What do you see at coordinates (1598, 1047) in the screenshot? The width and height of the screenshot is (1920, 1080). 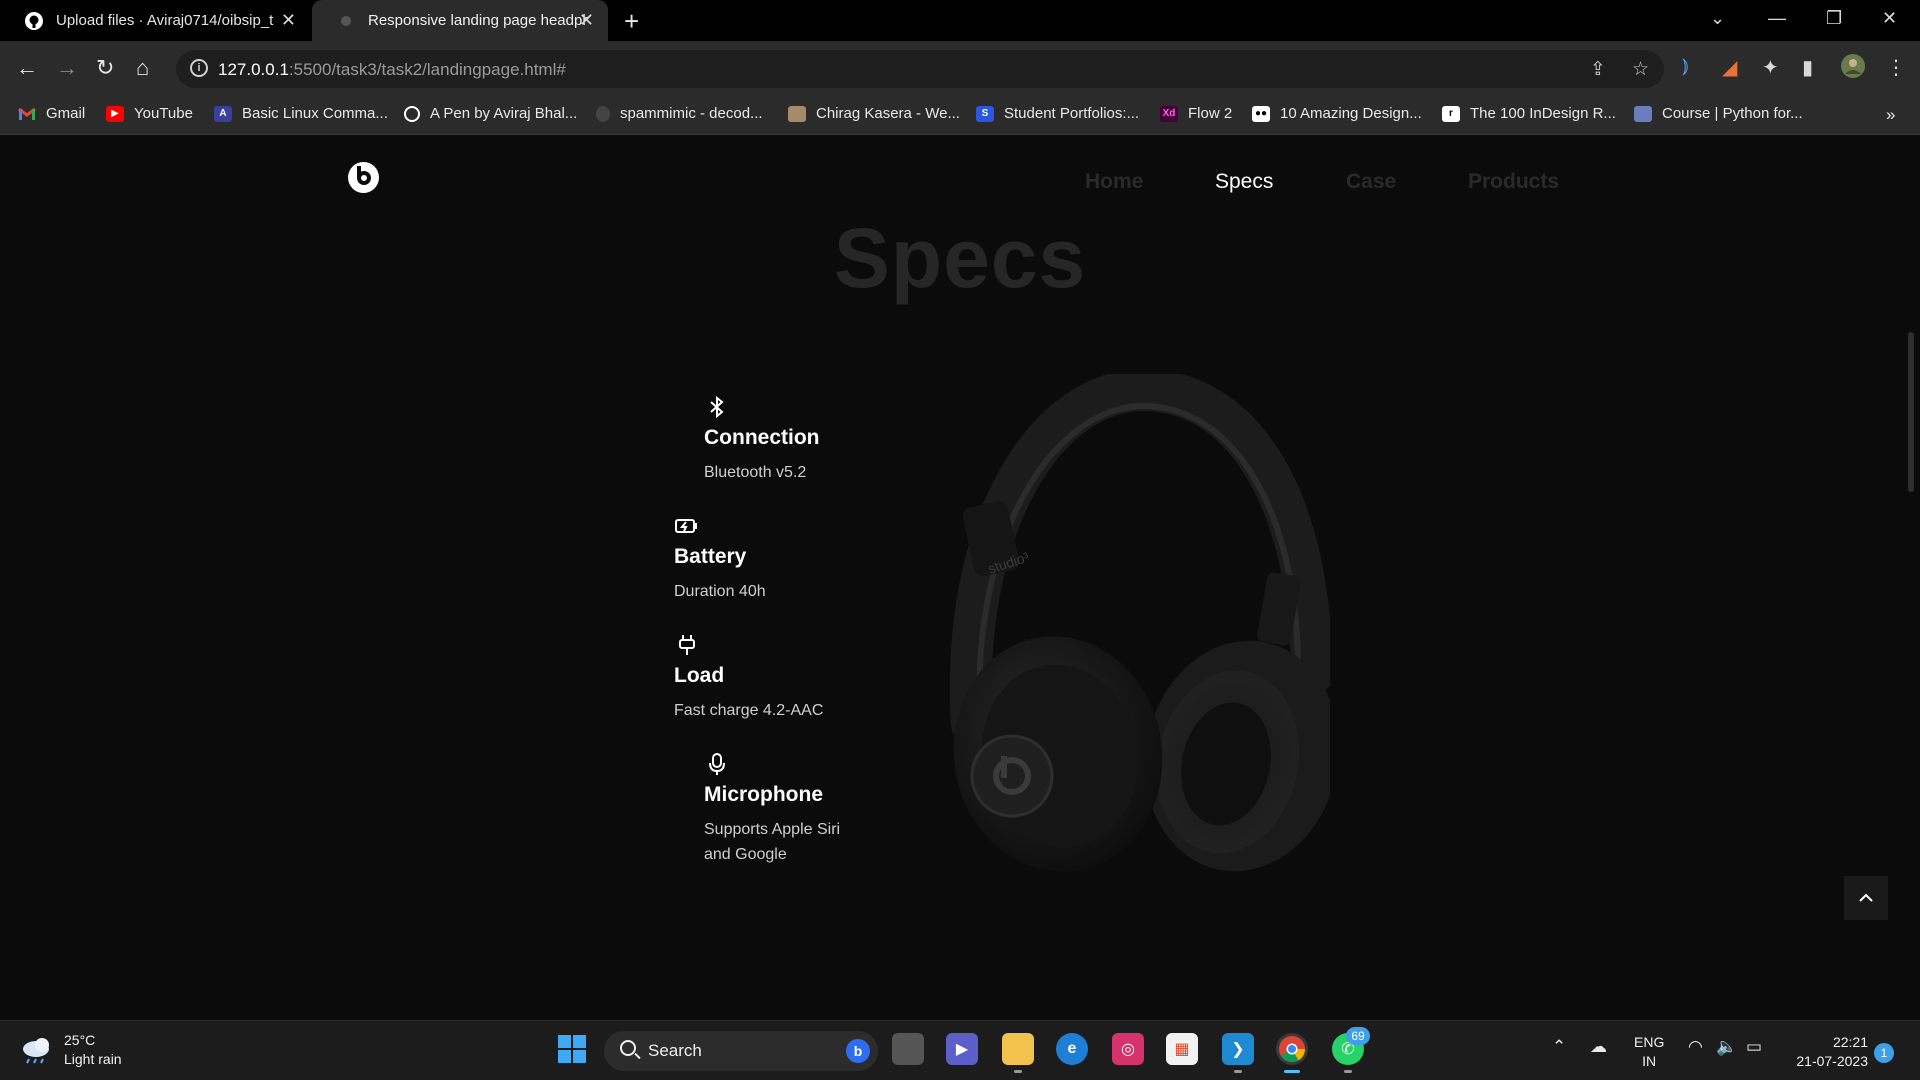 I see `onedrive-icon: ☁` at bounding box center [1598, 1047].